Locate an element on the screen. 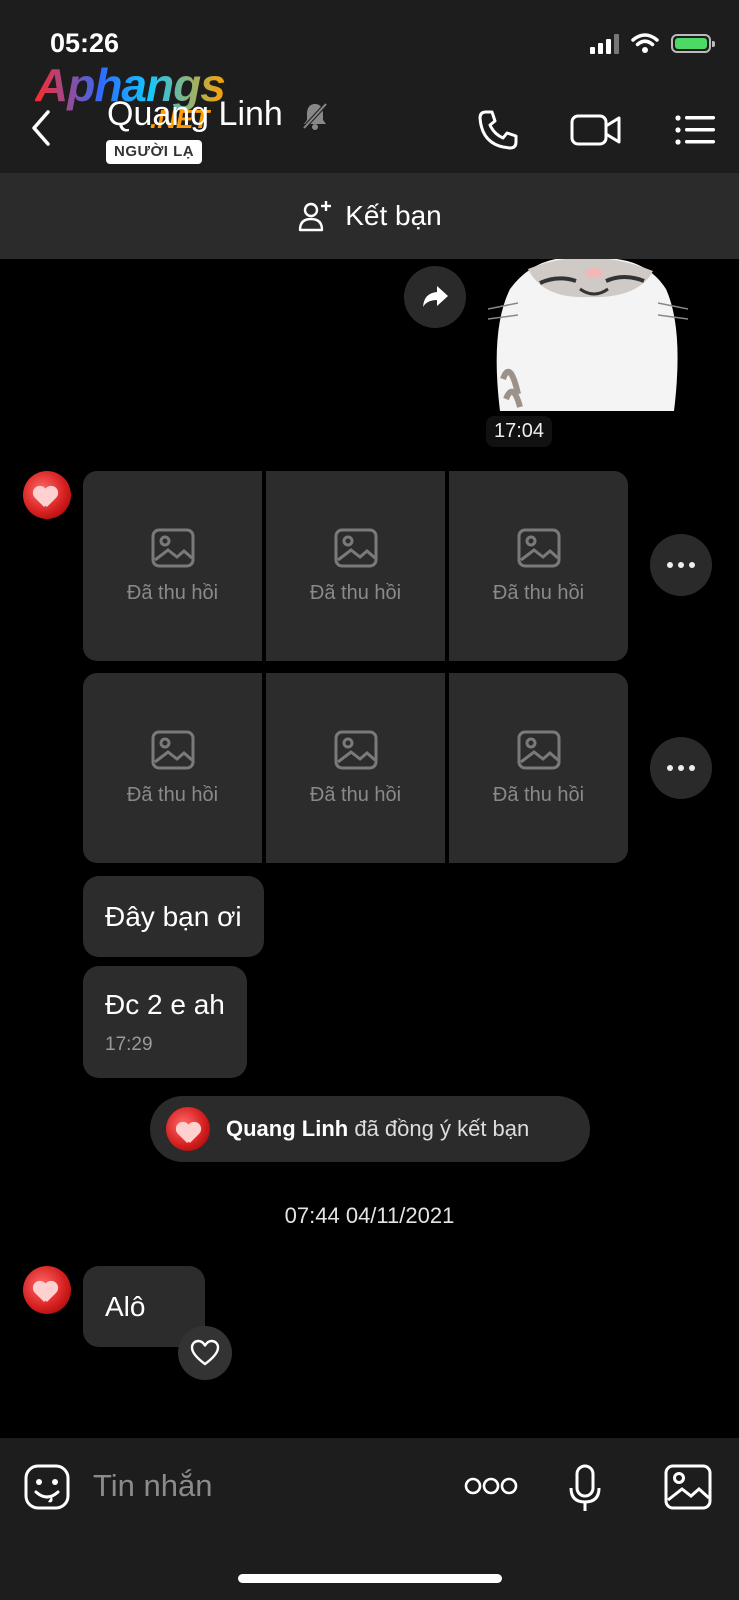  image-icon is located at coordinates (688, 1487).